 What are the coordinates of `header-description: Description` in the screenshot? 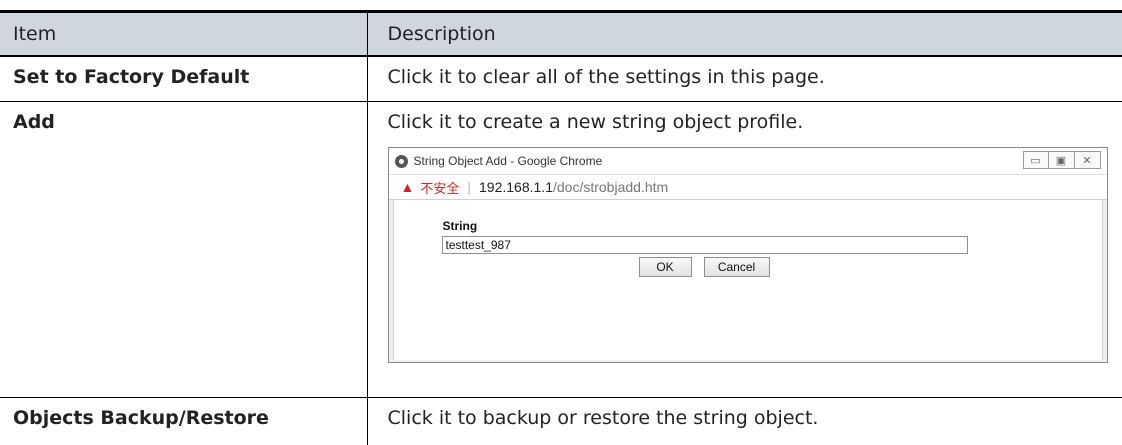 It's located at (744, 34).